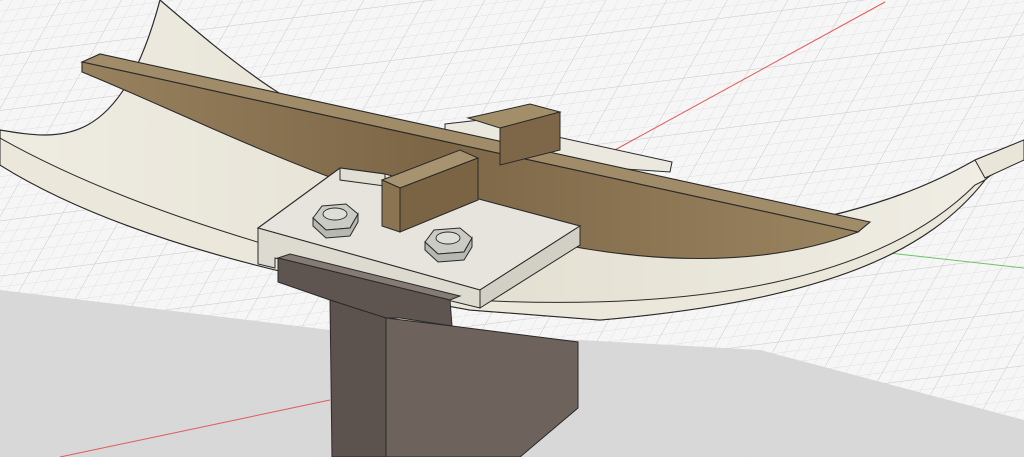 Image resolution: width=1024 pixels, height=457 pixels. I want to click on t-beam-web-front, so click(358, 378).